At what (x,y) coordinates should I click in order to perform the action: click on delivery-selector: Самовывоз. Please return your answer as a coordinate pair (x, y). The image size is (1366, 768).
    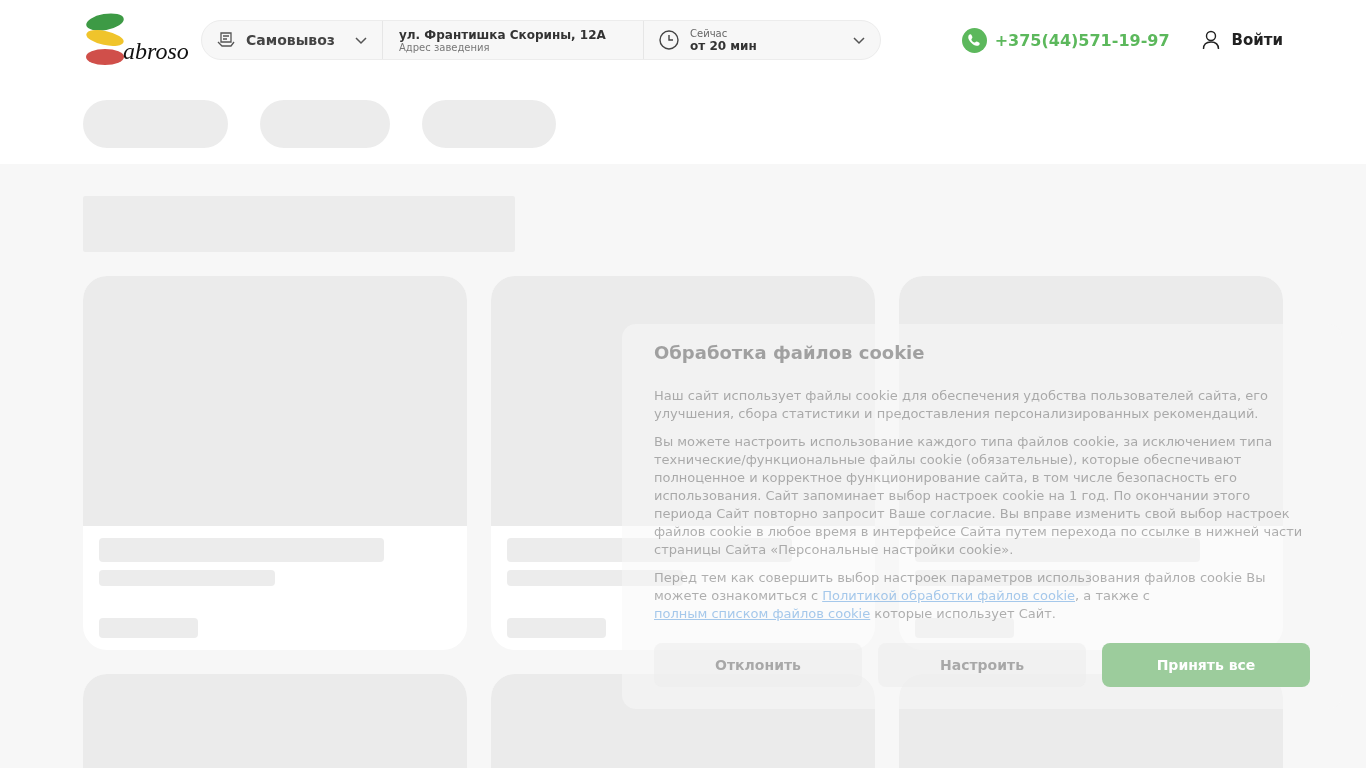
    Looking at the image, I should click on (292, 40).